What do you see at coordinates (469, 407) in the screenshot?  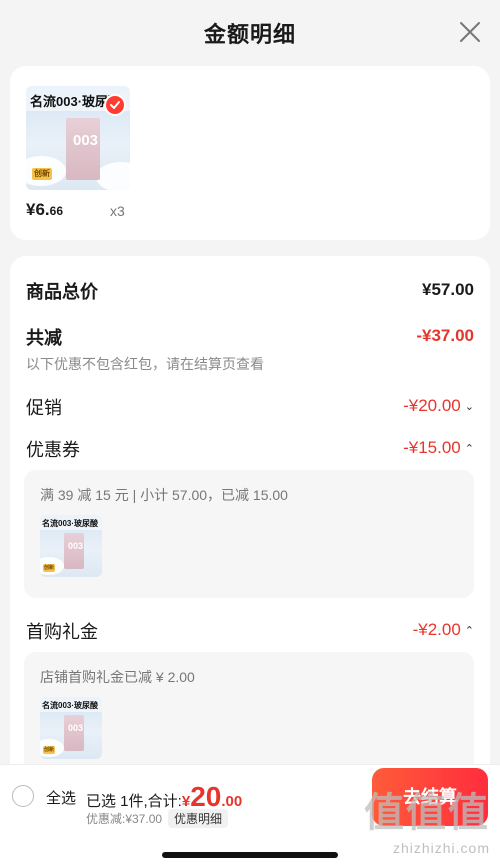 I see `chevron-down-icon: ⌄` at bounding box center [469, 407].